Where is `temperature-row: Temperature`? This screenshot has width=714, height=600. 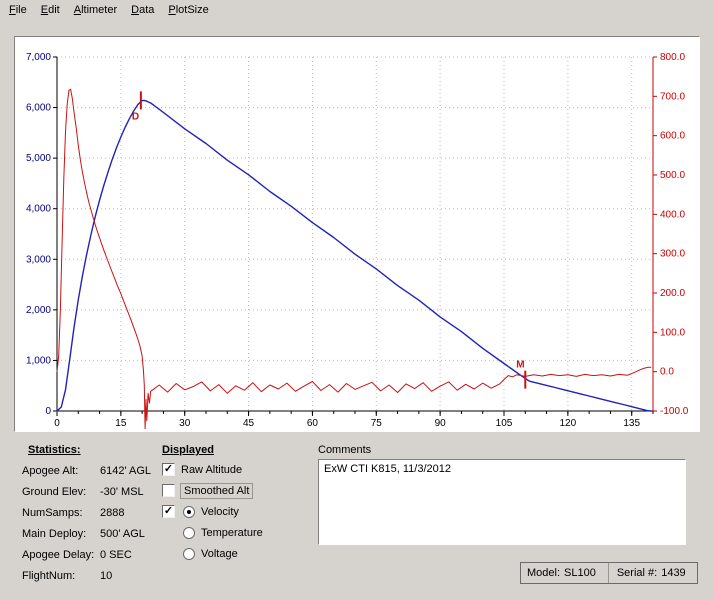
temperature-row: Temperature is located at coordinates (232, 532).